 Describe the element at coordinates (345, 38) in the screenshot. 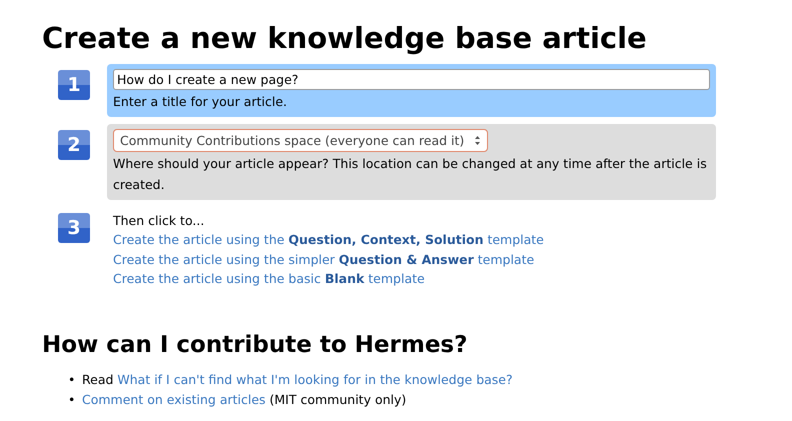

I see `page-title: Create a new knowledge base article` at that location.